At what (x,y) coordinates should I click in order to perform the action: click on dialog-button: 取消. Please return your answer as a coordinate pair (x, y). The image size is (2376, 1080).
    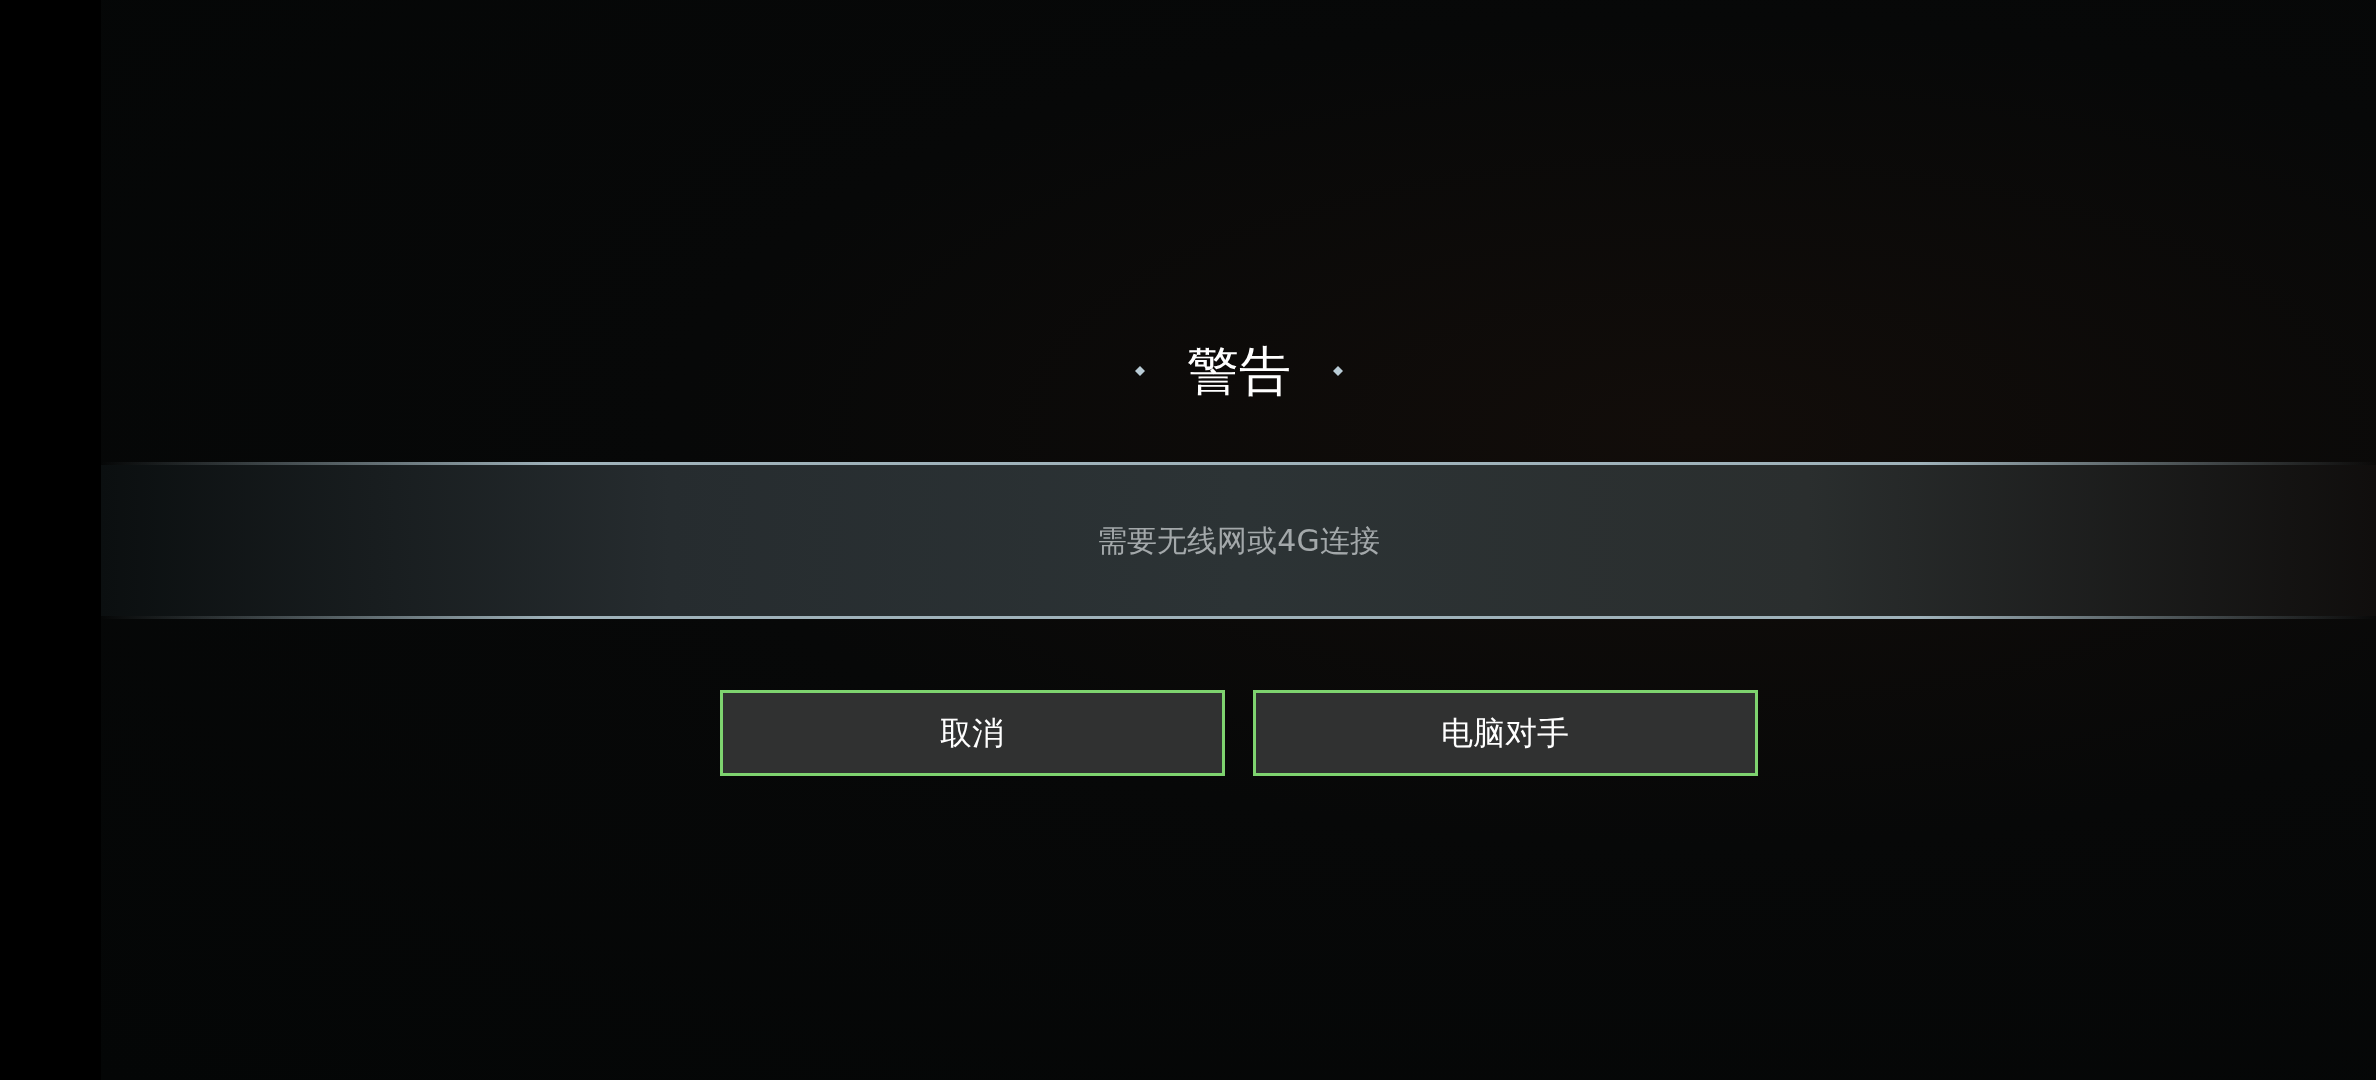
    Looking at the image, I should click on (972, 733).